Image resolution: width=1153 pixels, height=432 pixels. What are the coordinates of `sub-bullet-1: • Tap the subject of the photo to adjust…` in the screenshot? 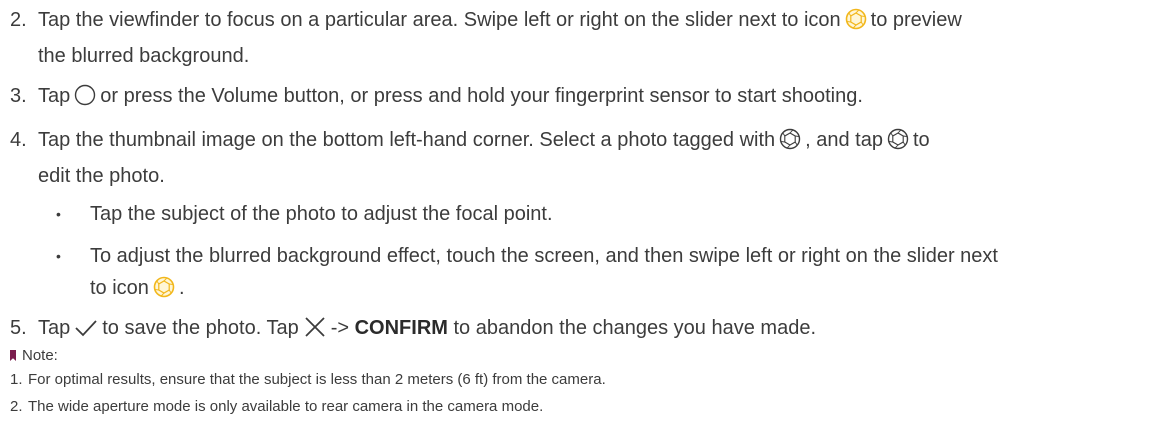 It's located at (596, 214).